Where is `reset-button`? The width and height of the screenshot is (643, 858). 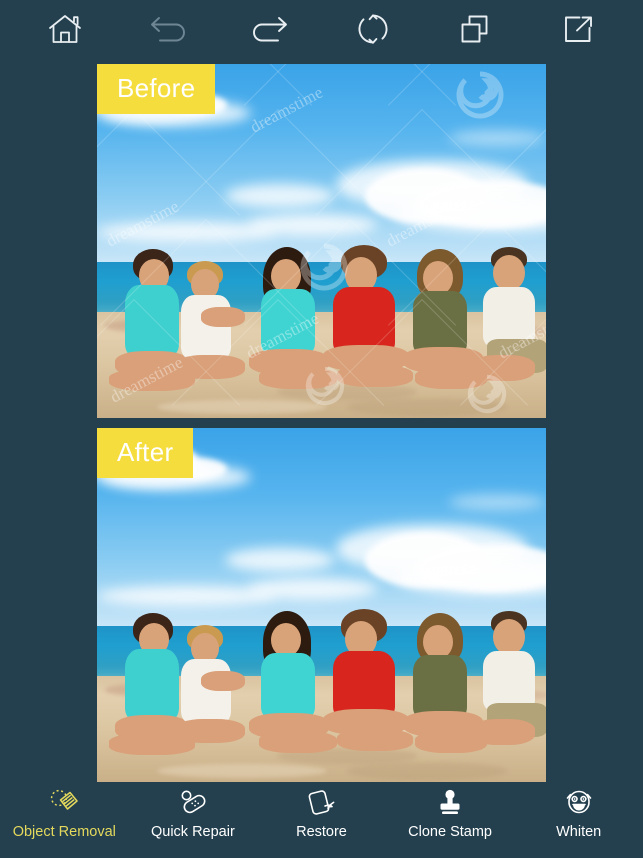
reset-button is located at coordinates (373, 29).